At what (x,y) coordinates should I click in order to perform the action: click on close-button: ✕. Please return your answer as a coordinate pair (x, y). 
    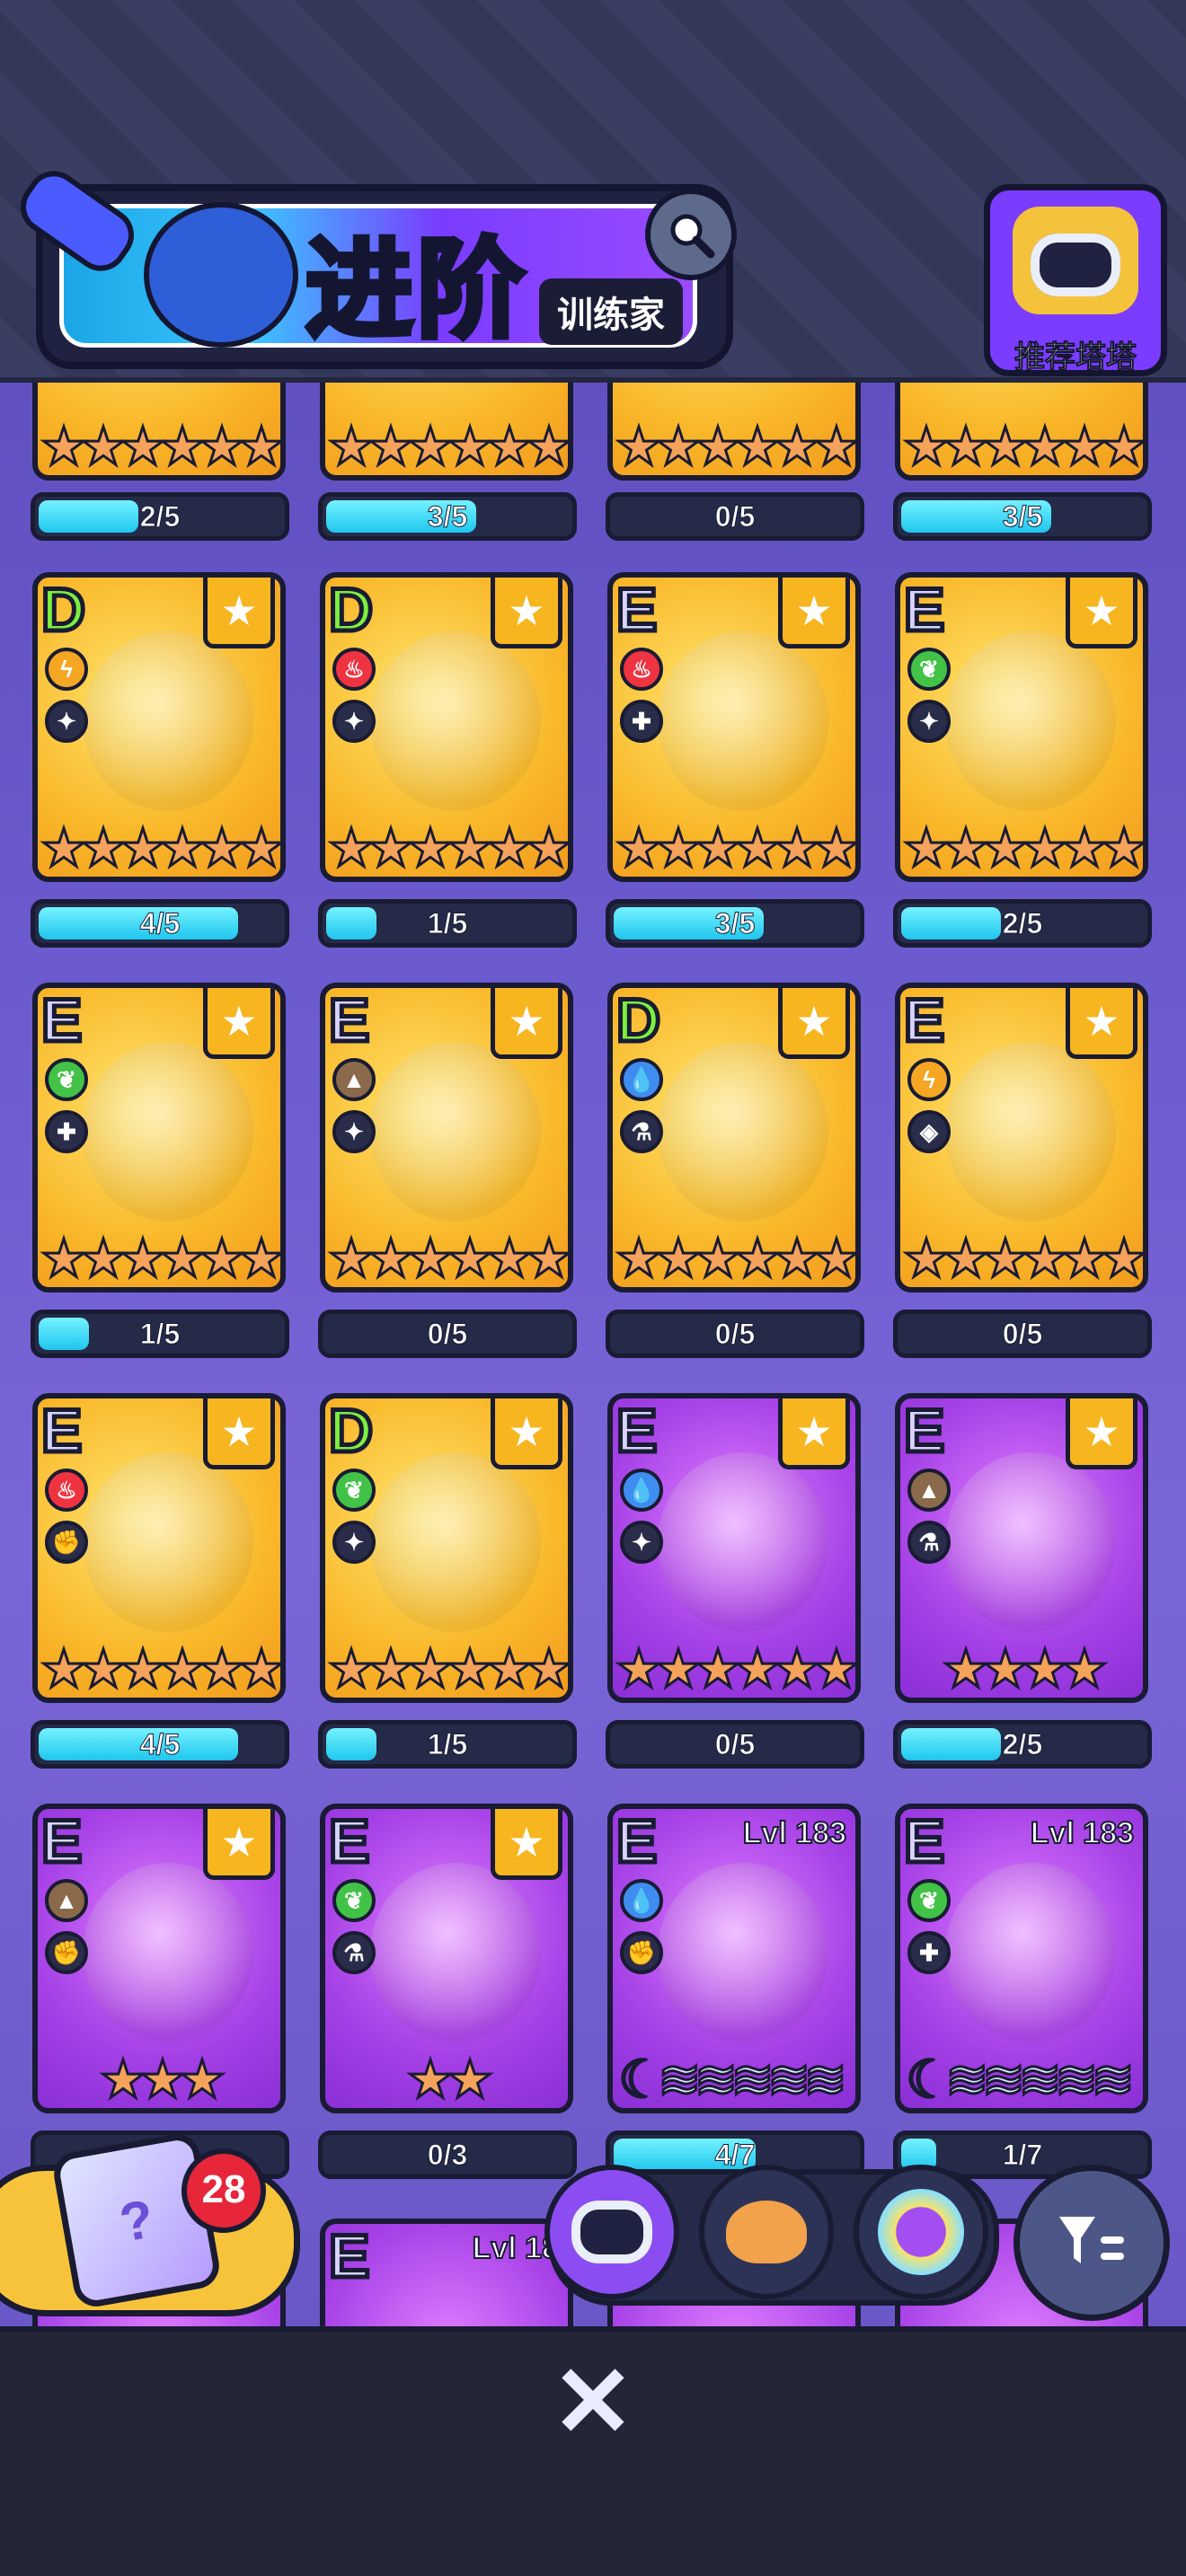
    Looking at the image, I should click on (593, 2402).